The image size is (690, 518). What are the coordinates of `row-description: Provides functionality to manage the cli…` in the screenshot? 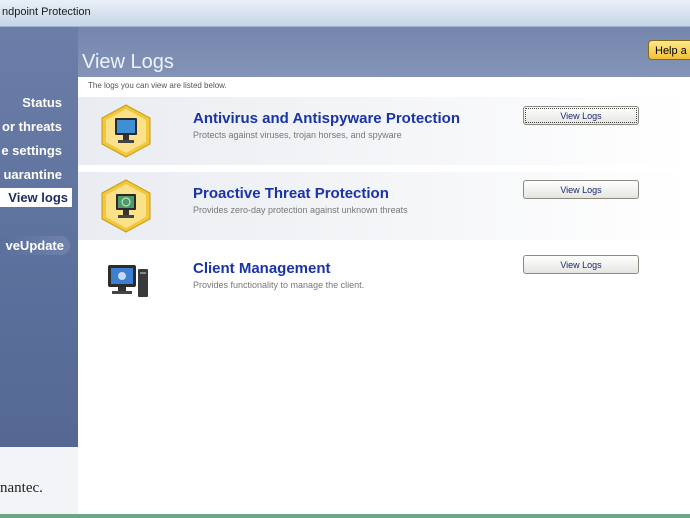 It's located at (279, 285).